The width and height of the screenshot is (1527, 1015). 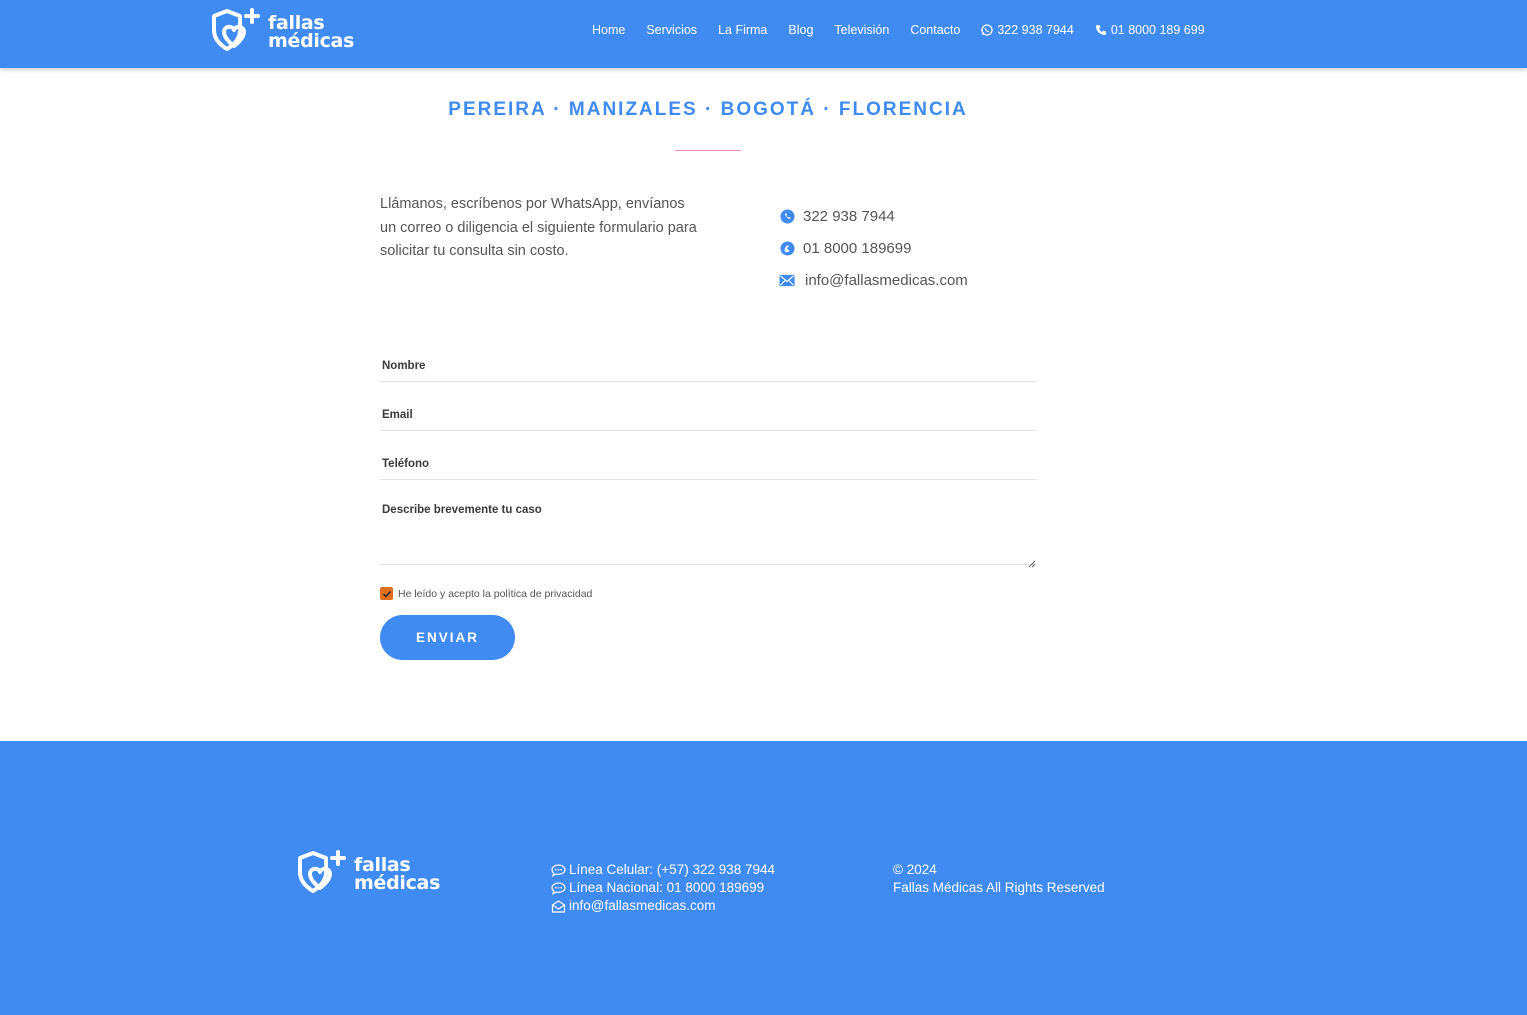 I want to click on header-logo: fallas médicas, so click(x=281, y=31).